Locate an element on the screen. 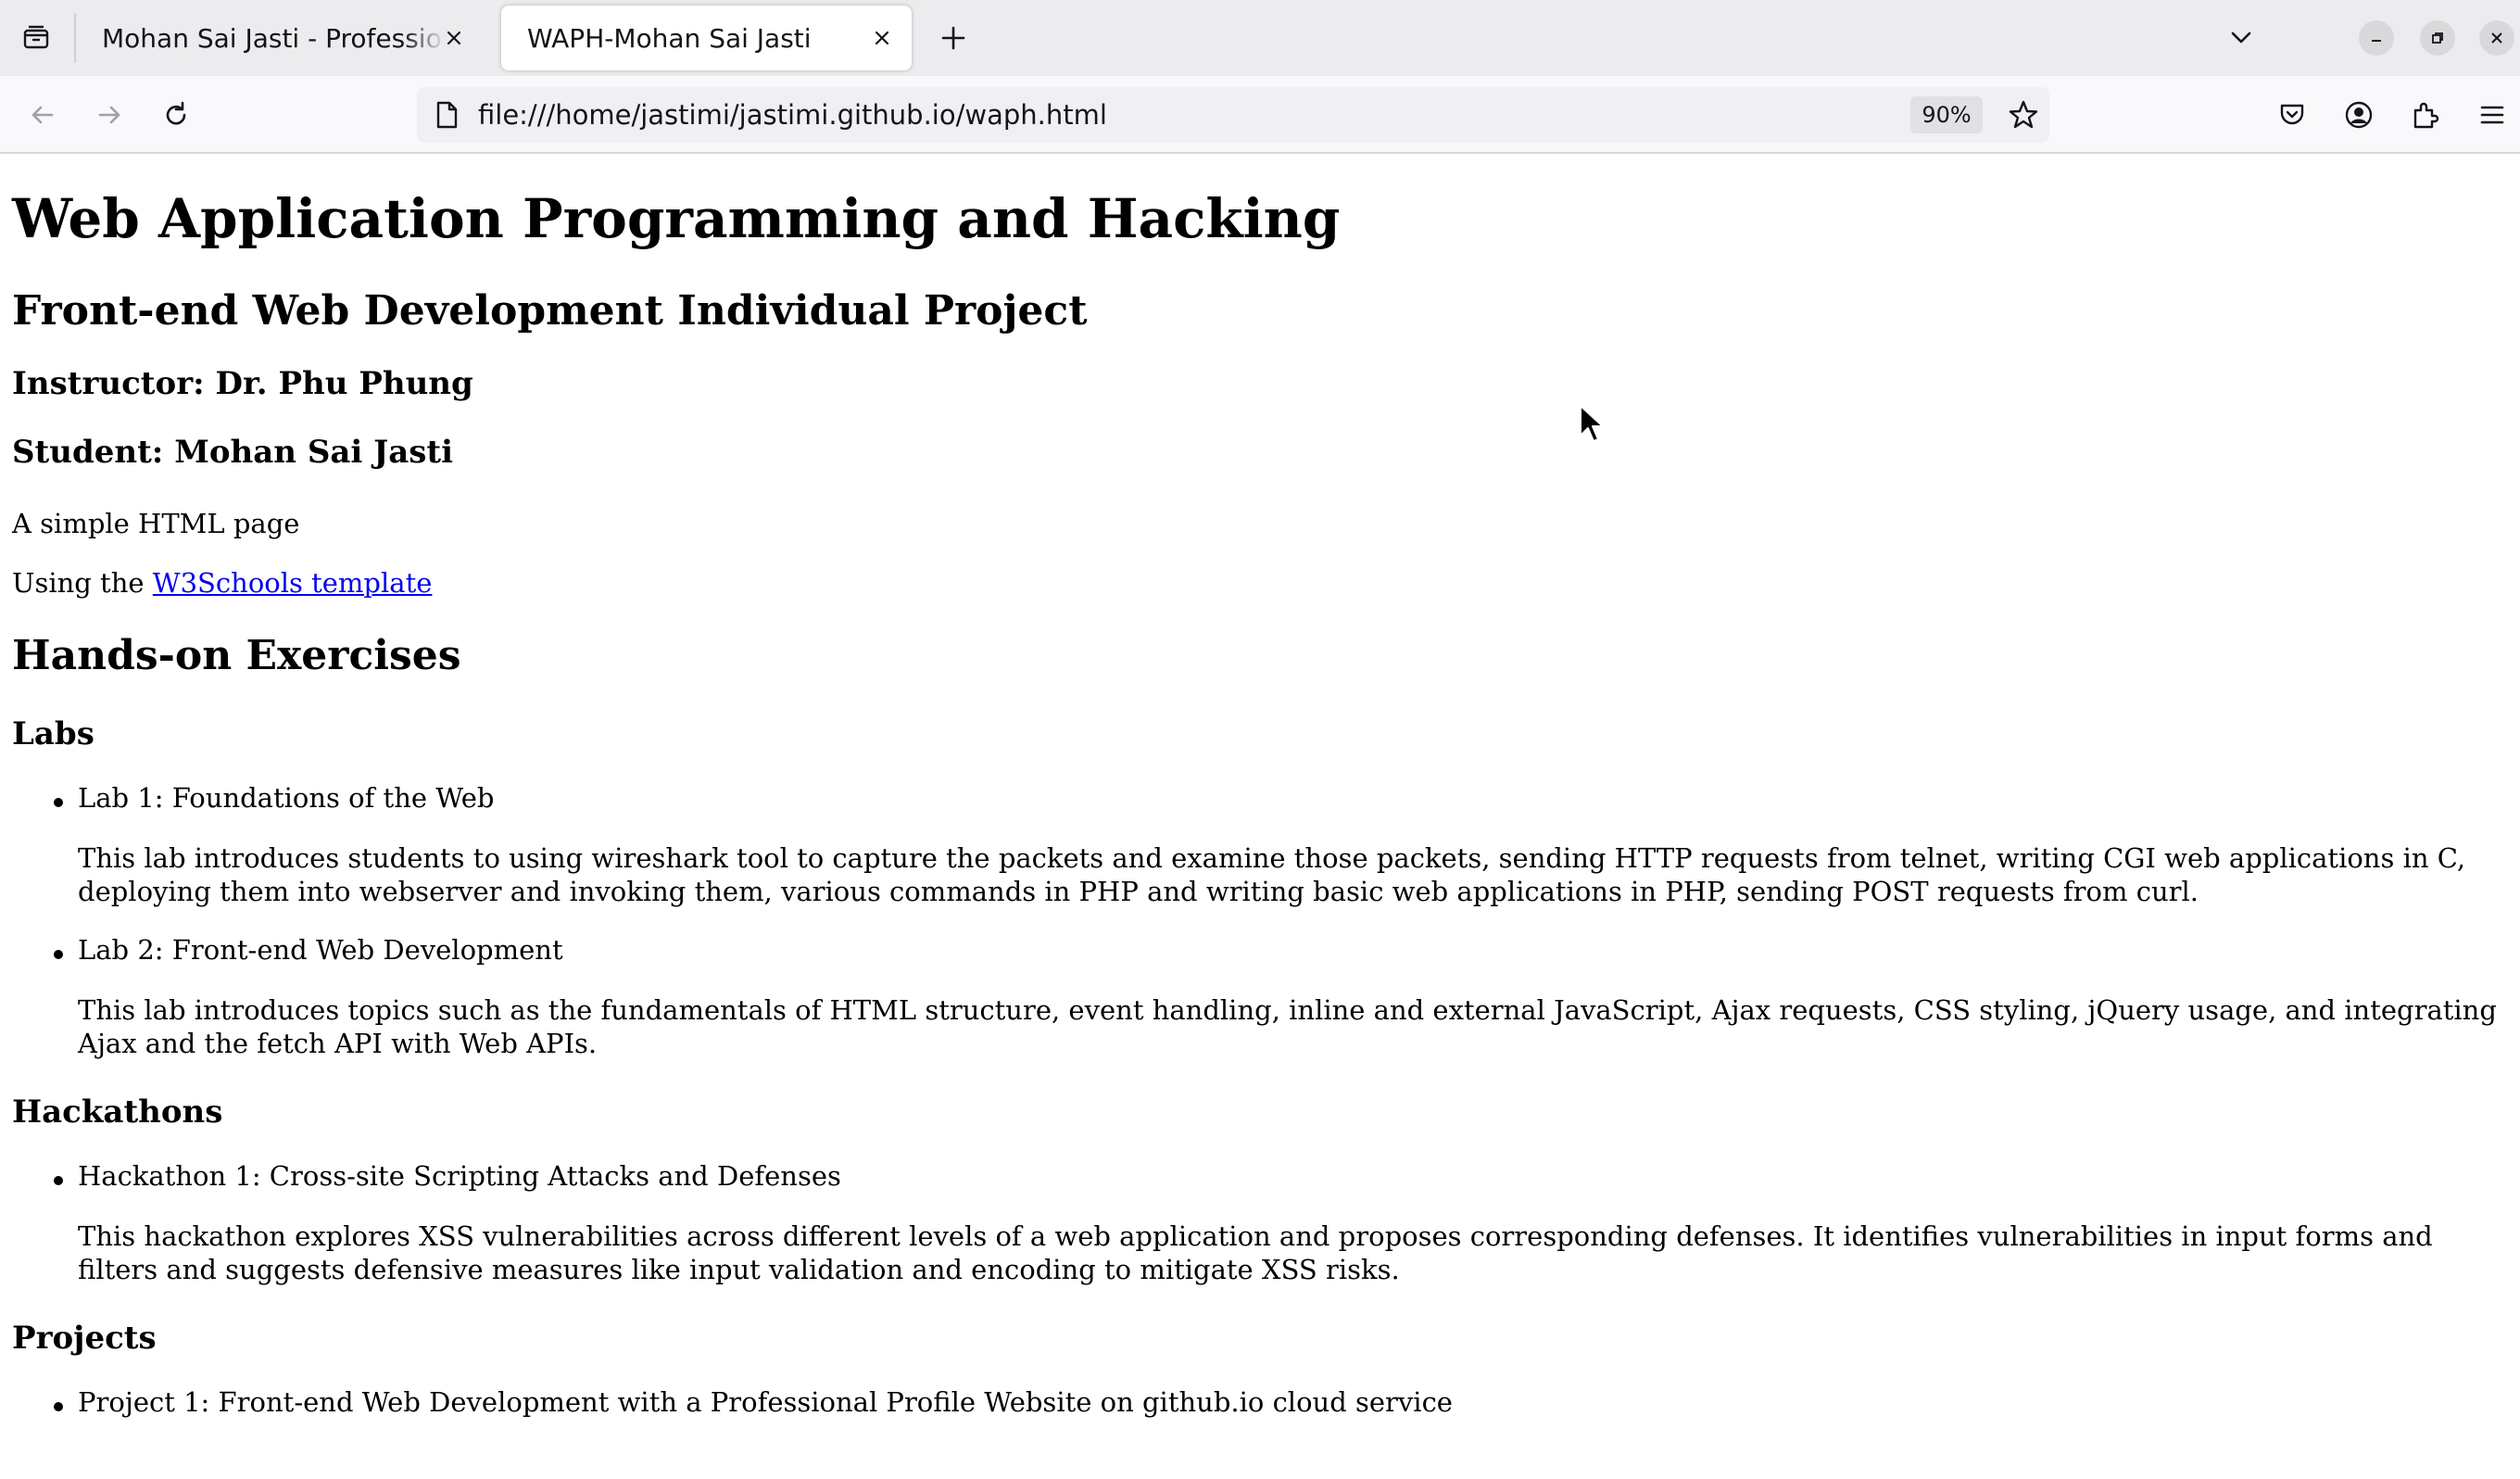 The width and height of the screenshot is (2520, 1479). chevron-down-icon is located at coordinates (2241, 38).